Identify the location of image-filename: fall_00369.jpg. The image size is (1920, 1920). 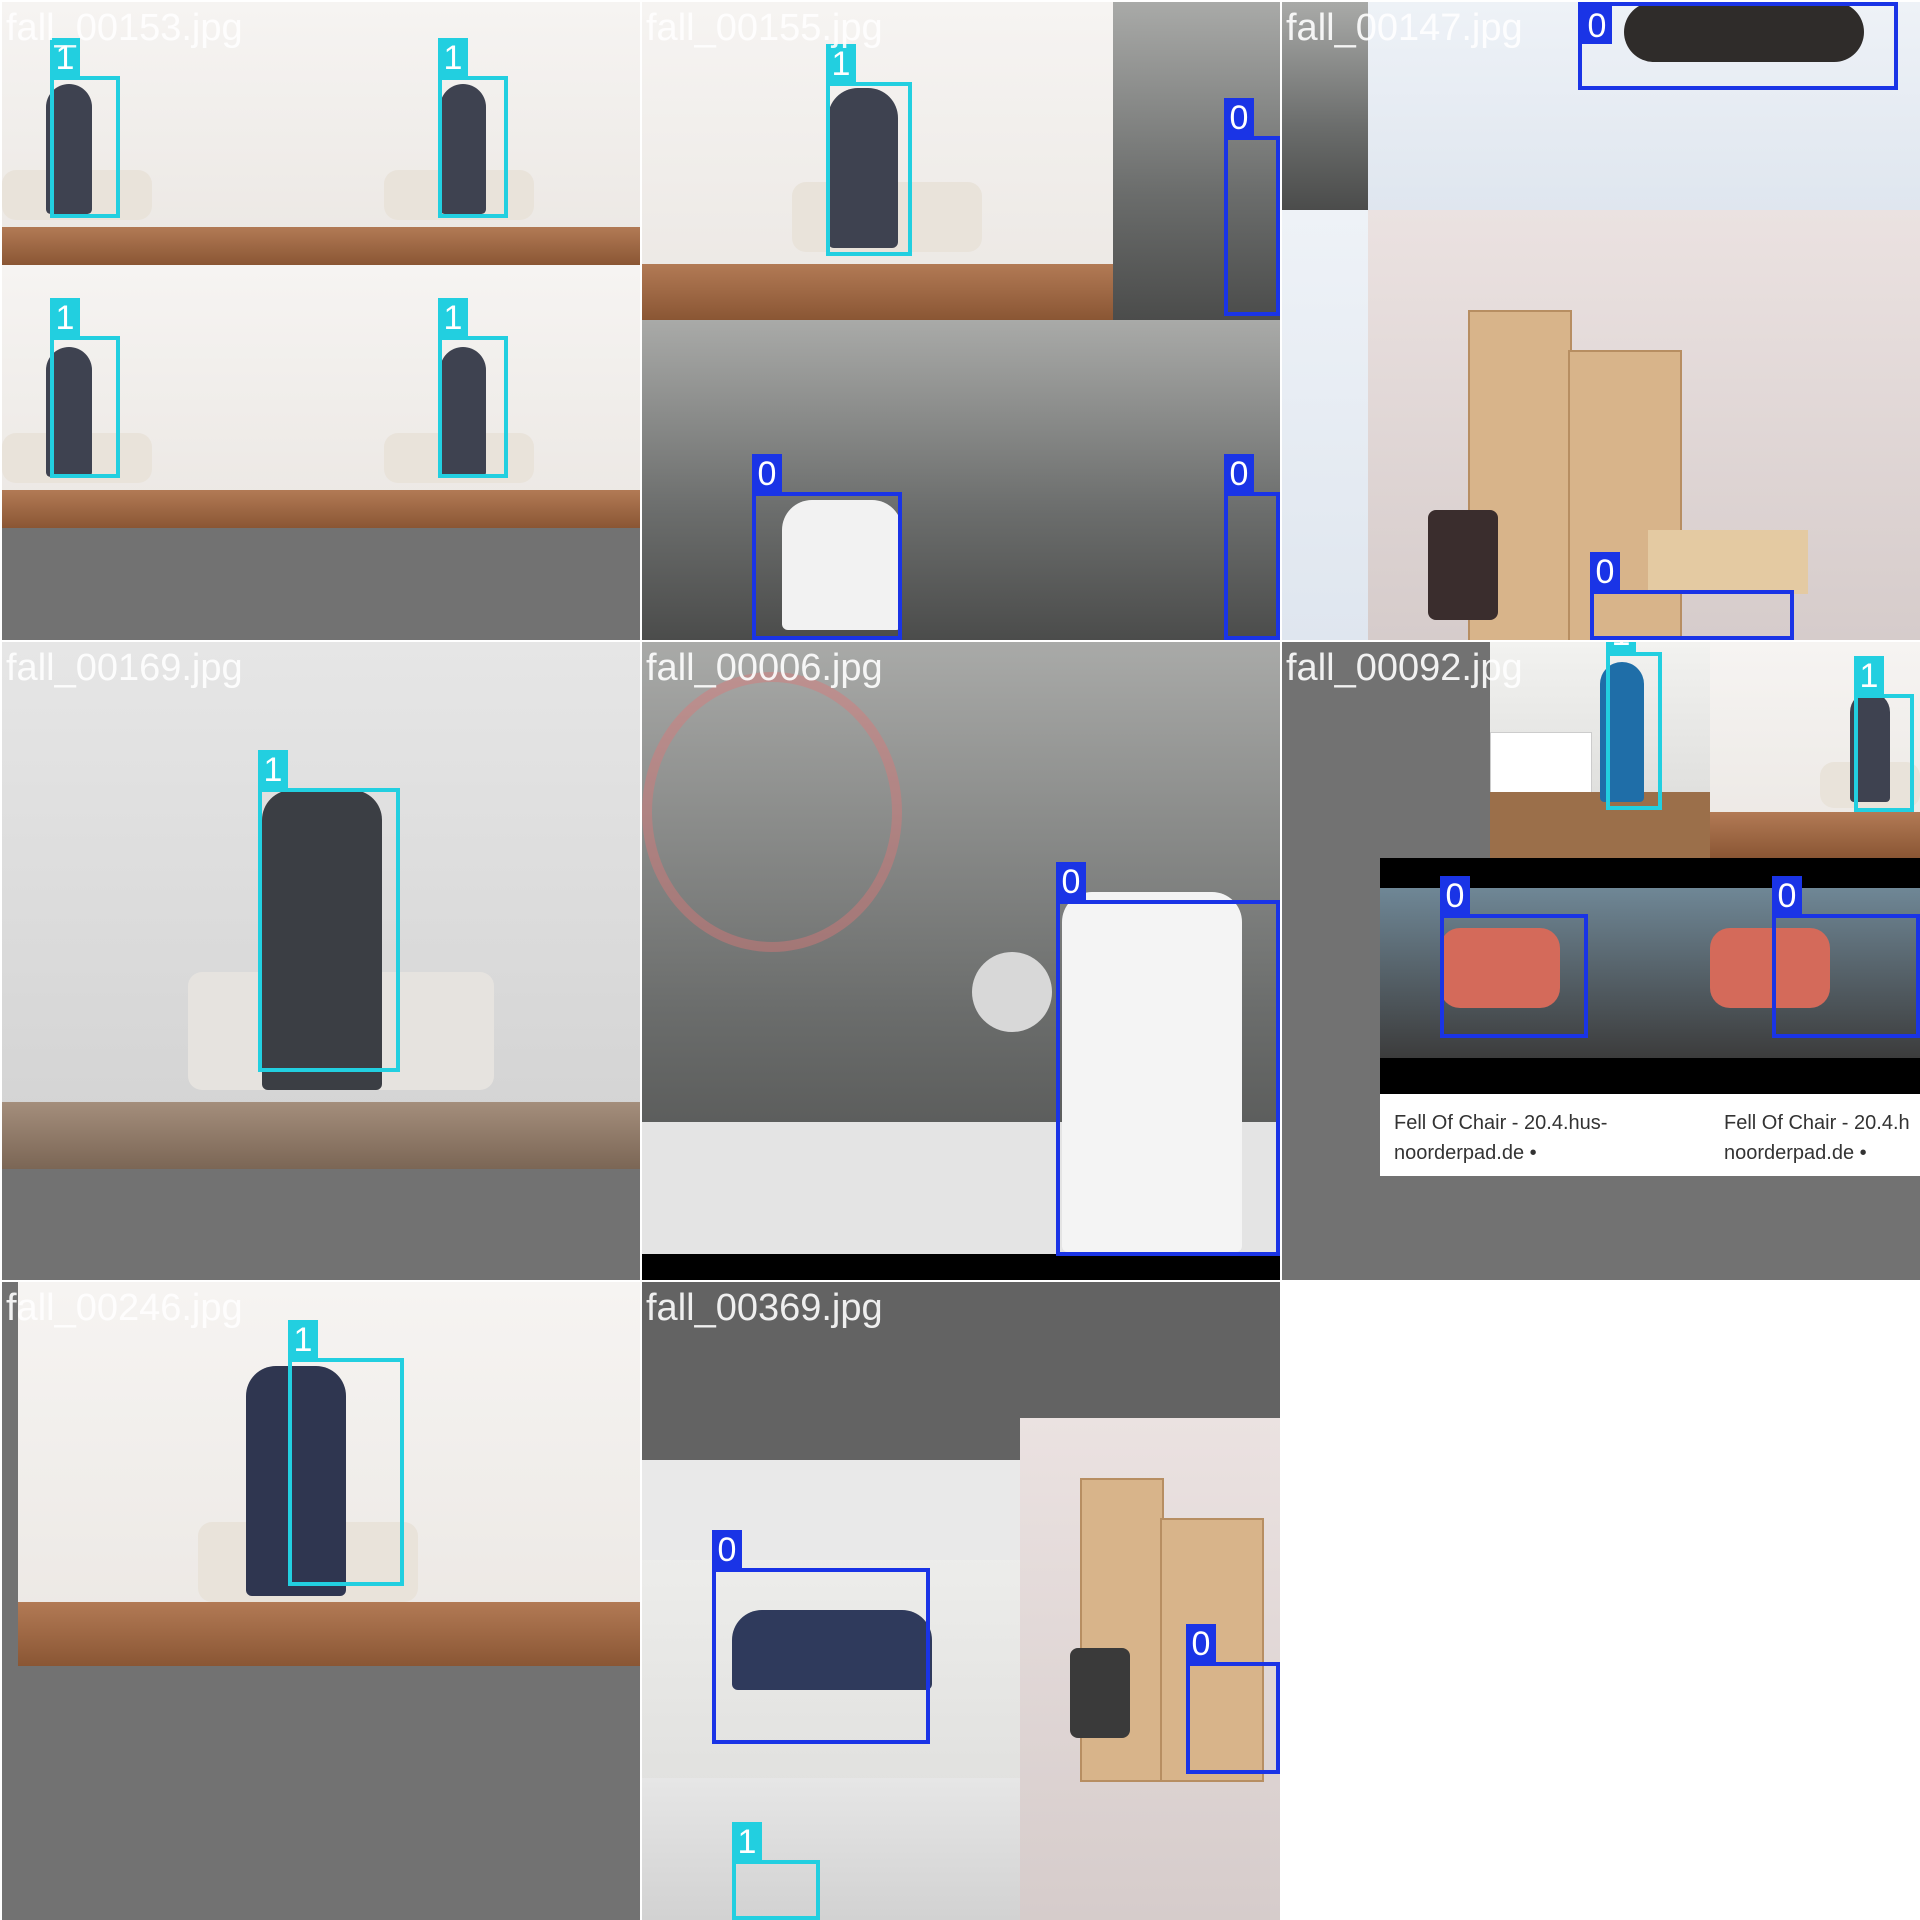
(764, 1308).